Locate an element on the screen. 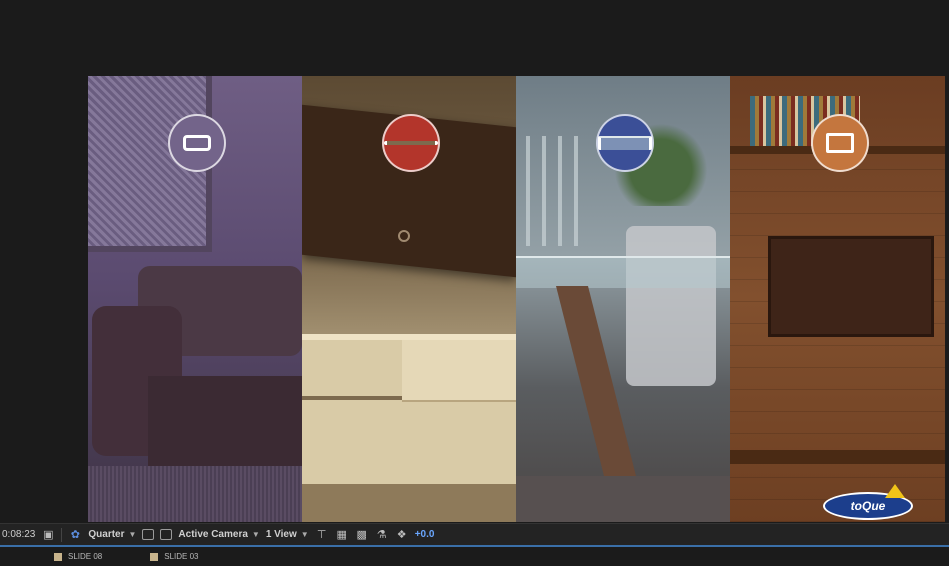 The height and width of the screenshot is (566, 949). resolution-dropdown: Quarter ▼ is located at coordinates (112, 534).